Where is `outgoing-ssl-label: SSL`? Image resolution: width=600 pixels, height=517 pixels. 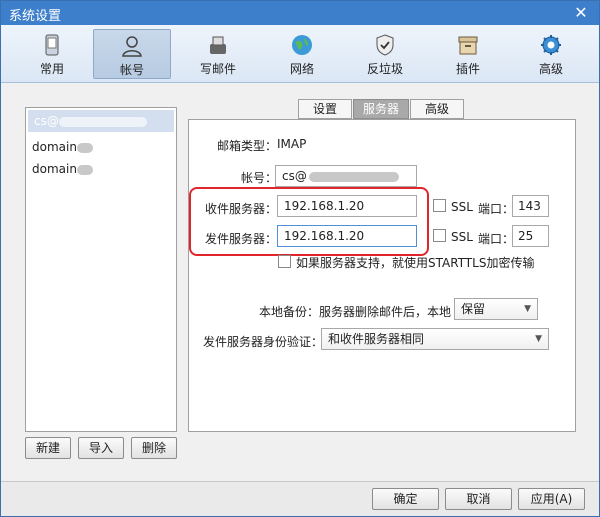 outgoing-ssl-label: SSL is located at coordinates (462, 237).